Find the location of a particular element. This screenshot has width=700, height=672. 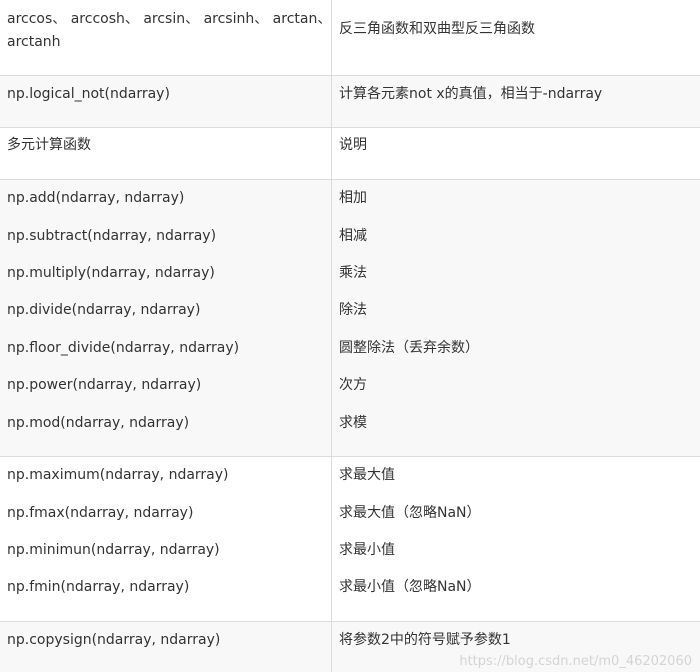

description-cell: 除法 is located at coordinates (353, 310).